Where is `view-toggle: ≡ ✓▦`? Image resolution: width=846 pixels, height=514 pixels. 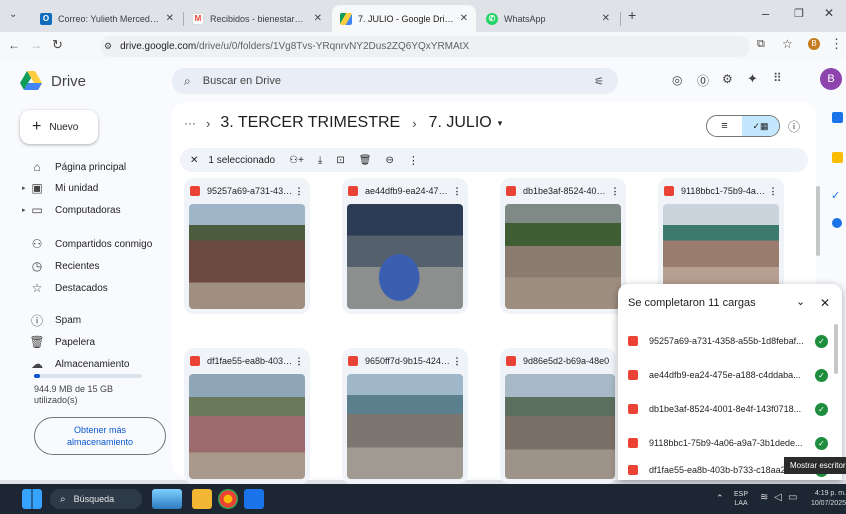 view-toggle: ≡ ✓▦ is located at coordinates (743, 126).